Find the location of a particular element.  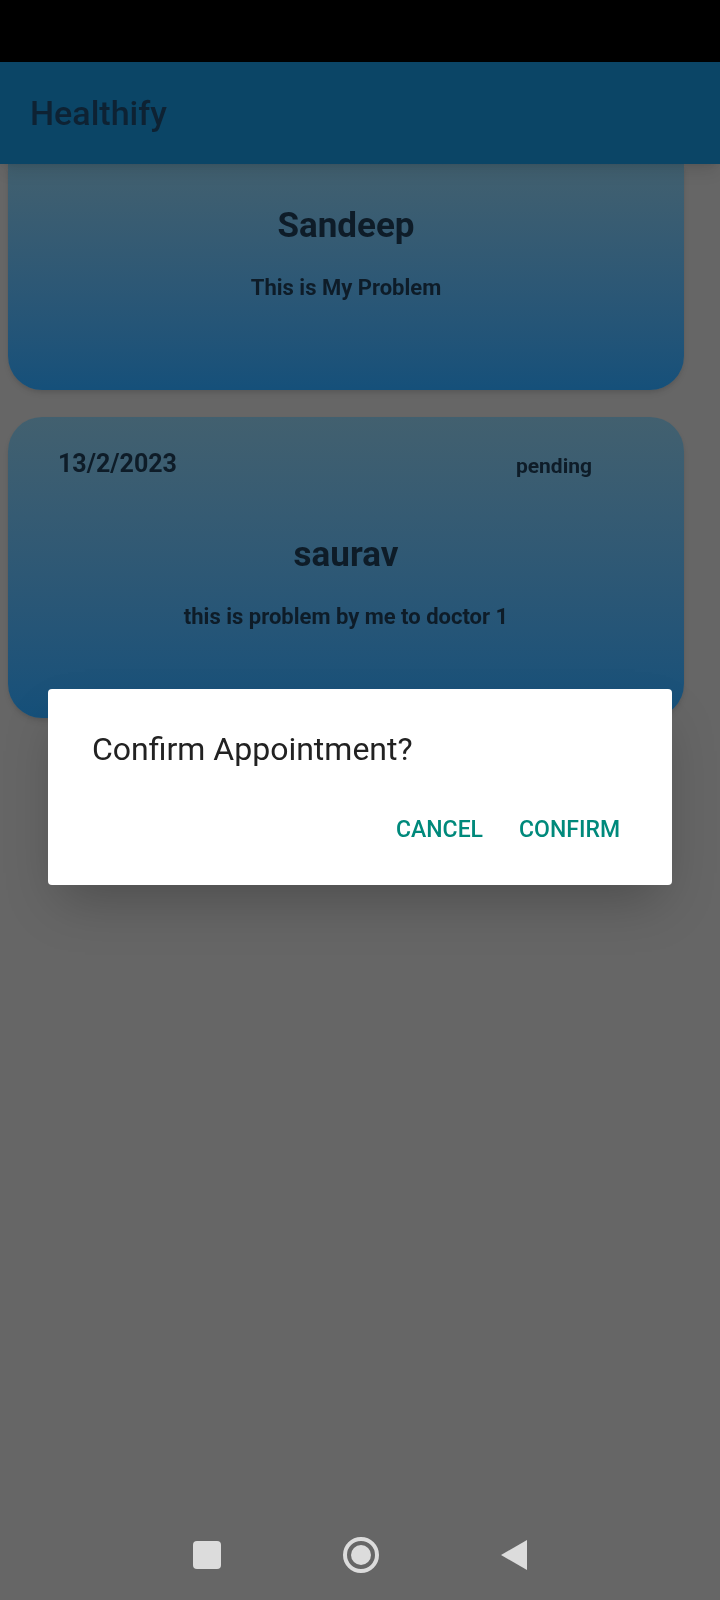

recent-apps-icon is located at coordinates (207, 1555).